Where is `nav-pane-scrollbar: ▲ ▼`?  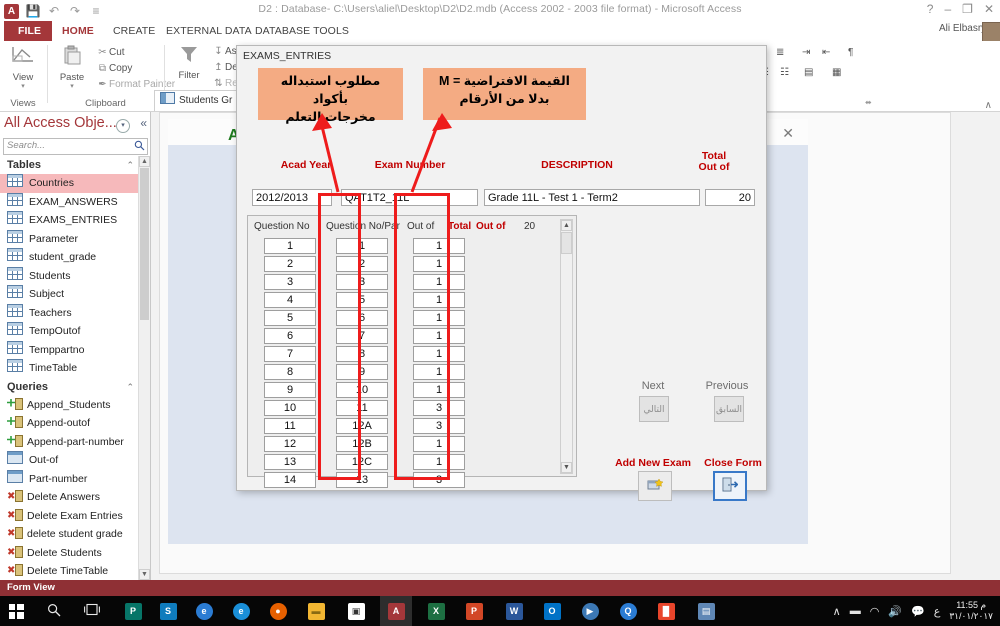 nav-pane-scrollbar: ▲ ▼ is located at coordinates (144, 368).